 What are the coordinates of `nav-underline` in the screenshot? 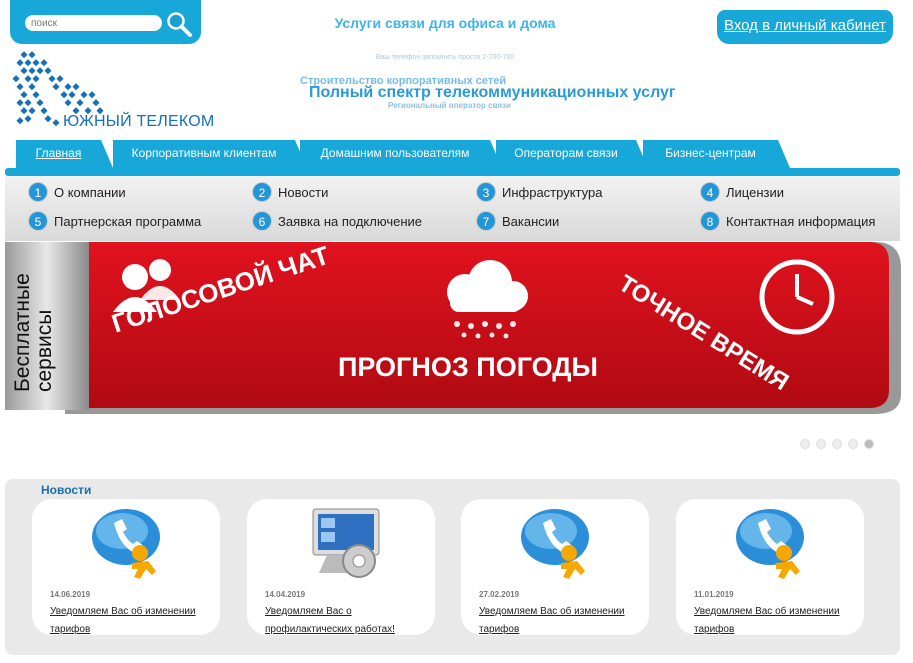 It's located at (452, 172).